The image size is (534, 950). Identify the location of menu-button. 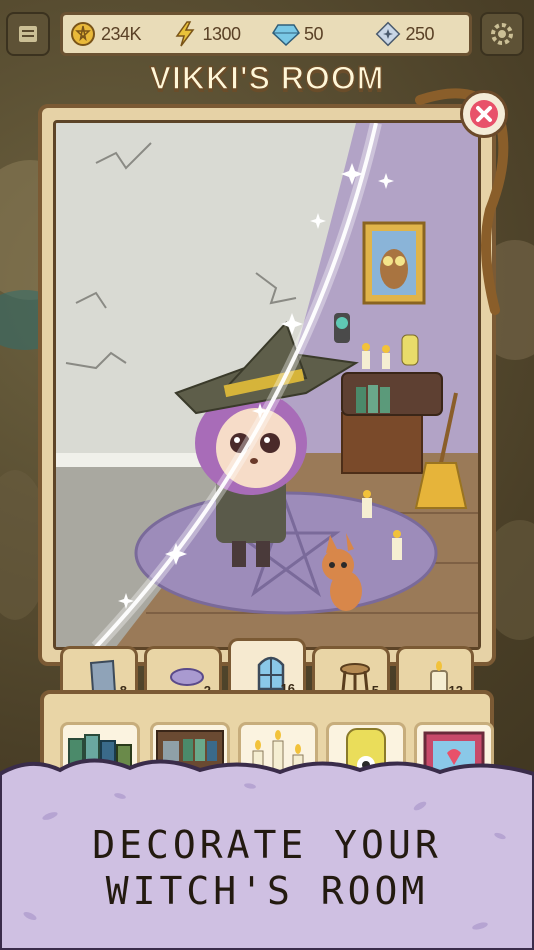
(28, 34).